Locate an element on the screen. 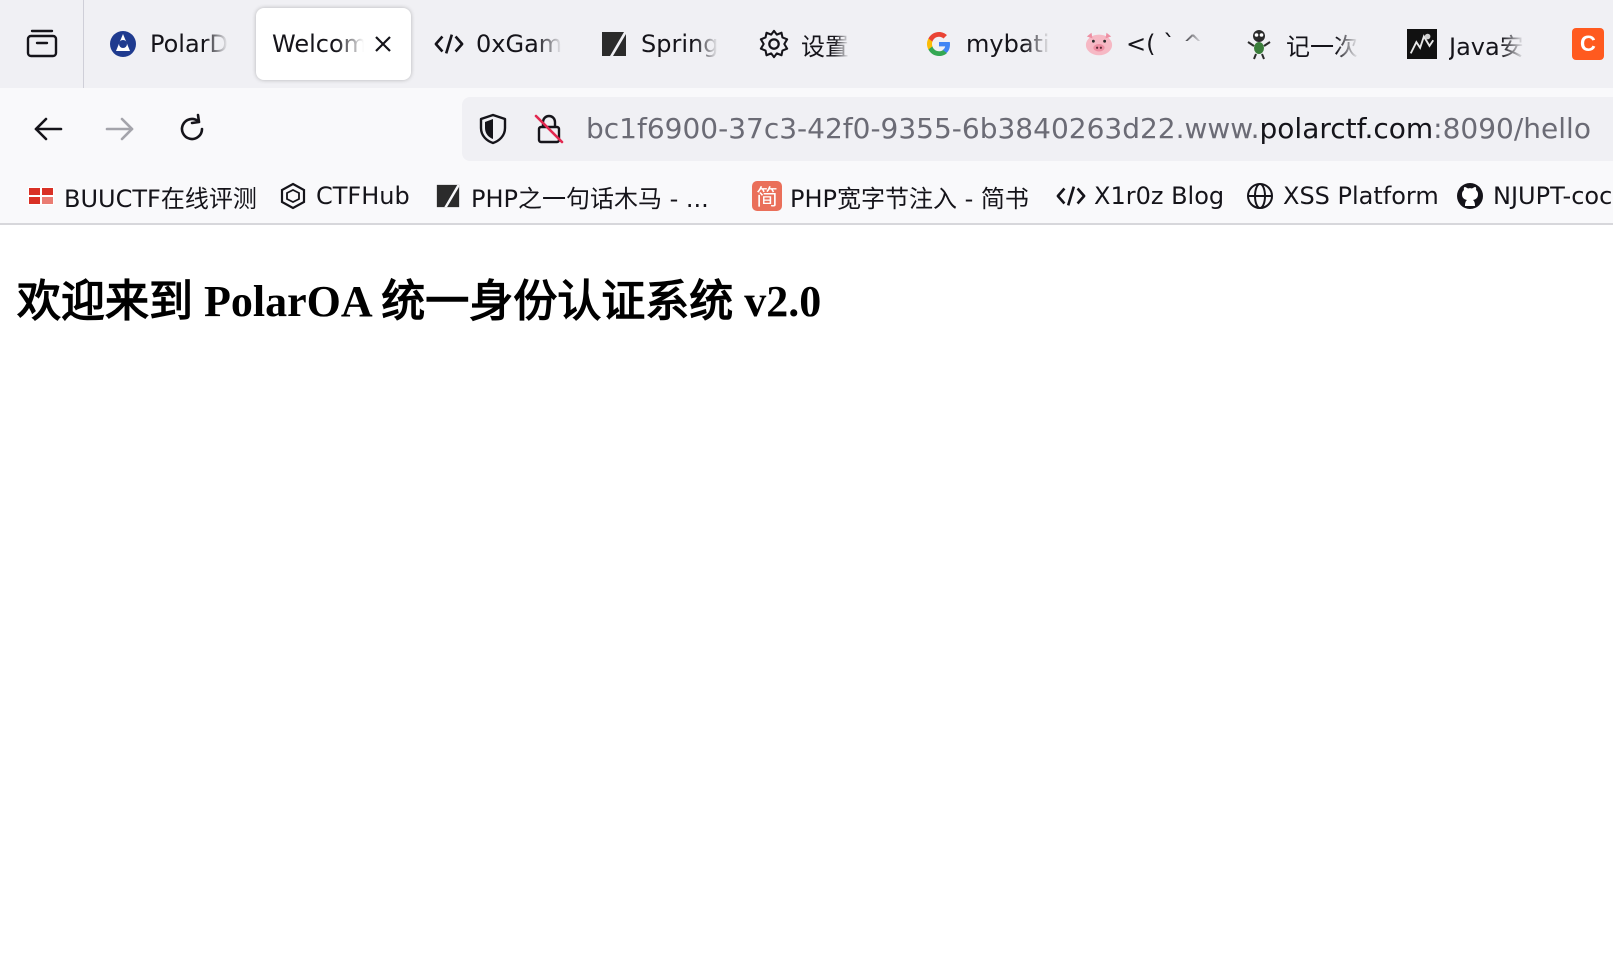  globe-icon is located at coordinates (1260, 196).